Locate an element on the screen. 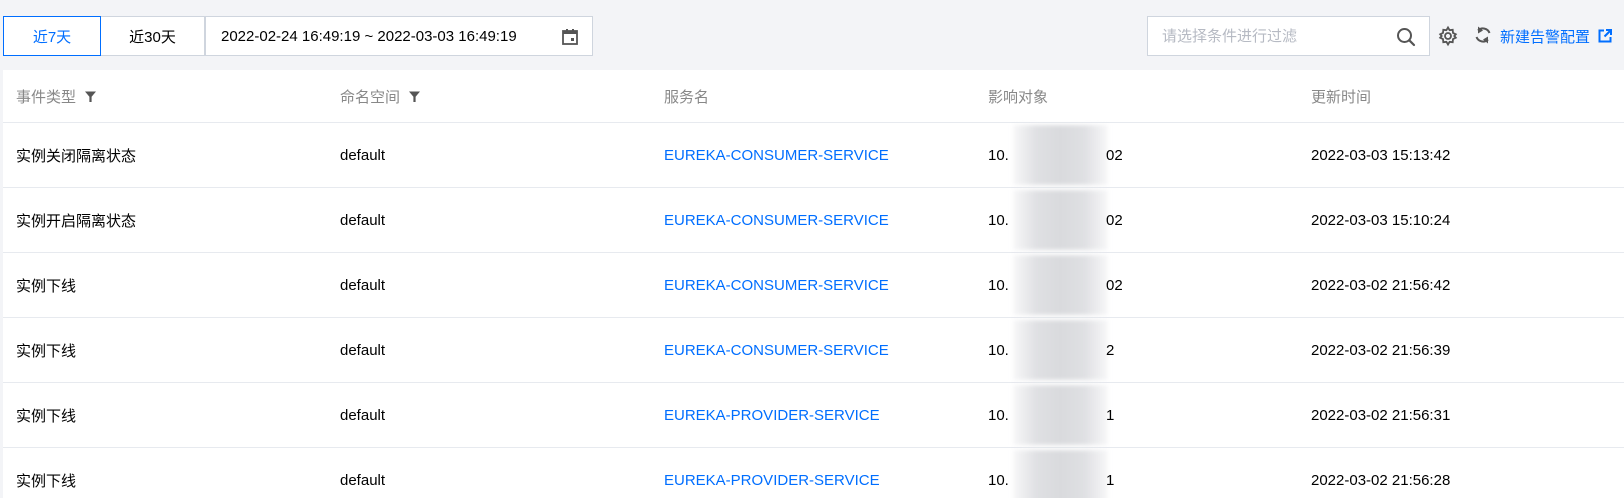 This screenshot has height=498, width=1624. event-type-header-label: 事件类型 is located at coordinates (46, 97).